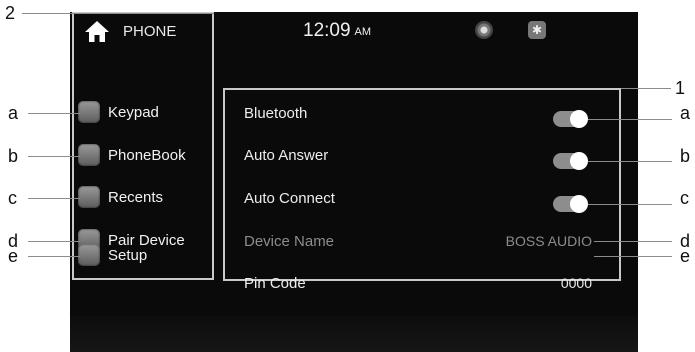 This screenshot has height=352, width=695. Describe the element at coordinates (133, 112) in the screenshot. I see `menu-item-label: Keypad` at that location.